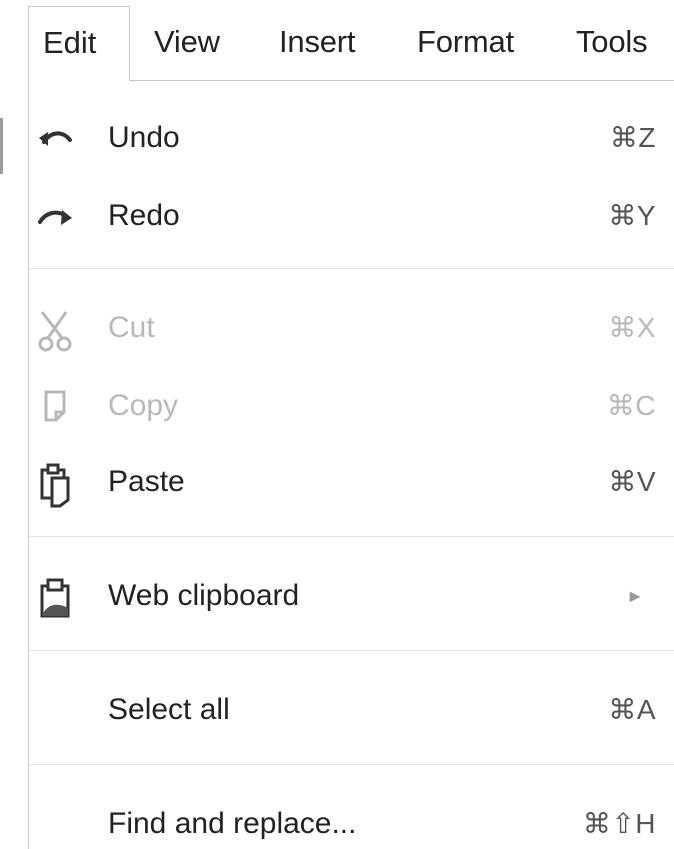  What do you see at coordinates (54, 138) in the screenshot?
I see `undo-icon` at bounding box center [54, 138].